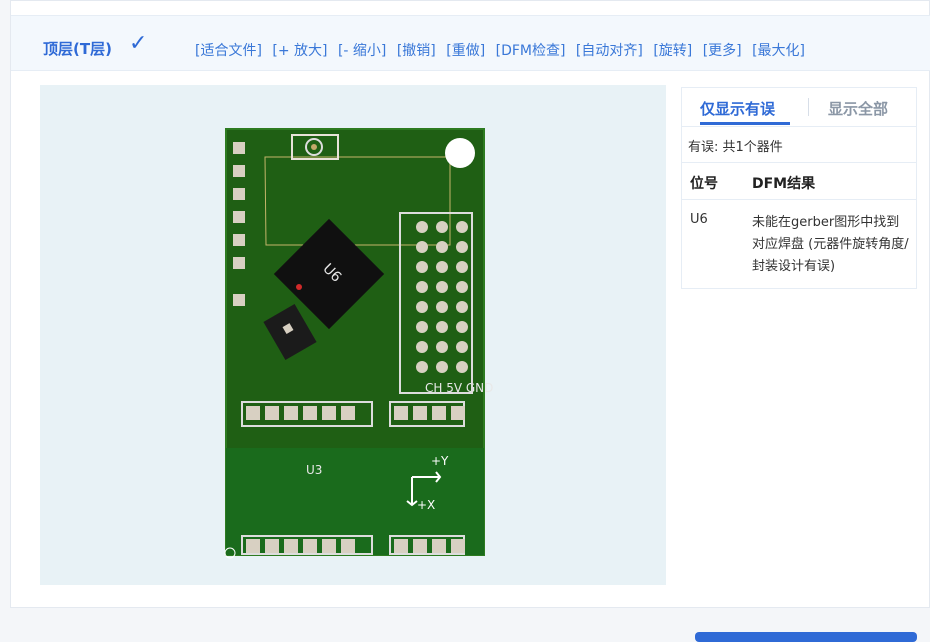  I want to click on error-summary: 有误: 共1个器件, so click(735, 147).